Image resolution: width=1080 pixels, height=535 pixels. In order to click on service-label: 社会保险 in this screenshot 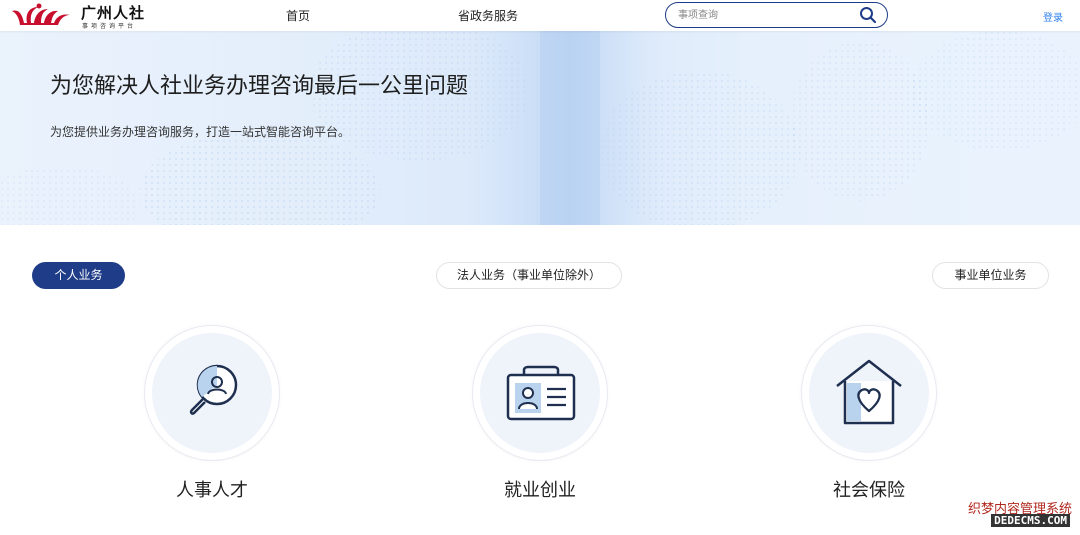, I will do `click(869, 490)`.